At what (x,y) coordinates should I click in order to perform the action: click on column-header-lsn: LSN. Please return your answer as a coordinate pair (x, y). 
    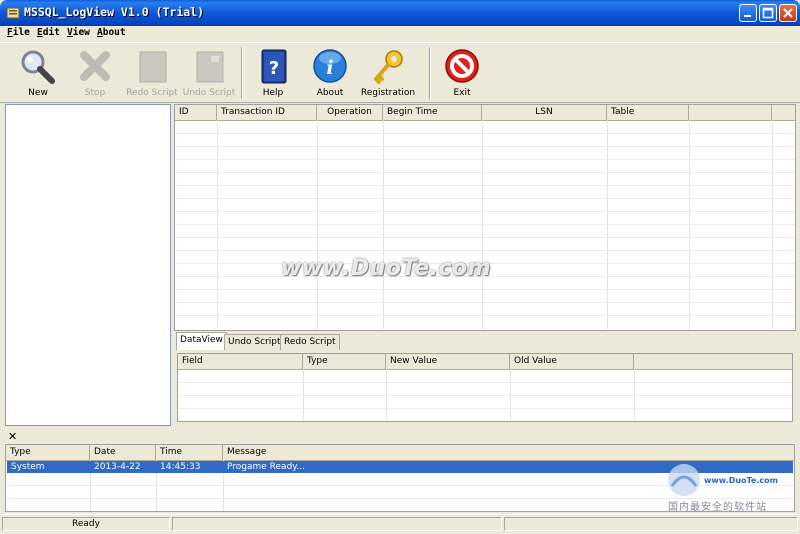
    Looking at the image, I should click on (544, 112).